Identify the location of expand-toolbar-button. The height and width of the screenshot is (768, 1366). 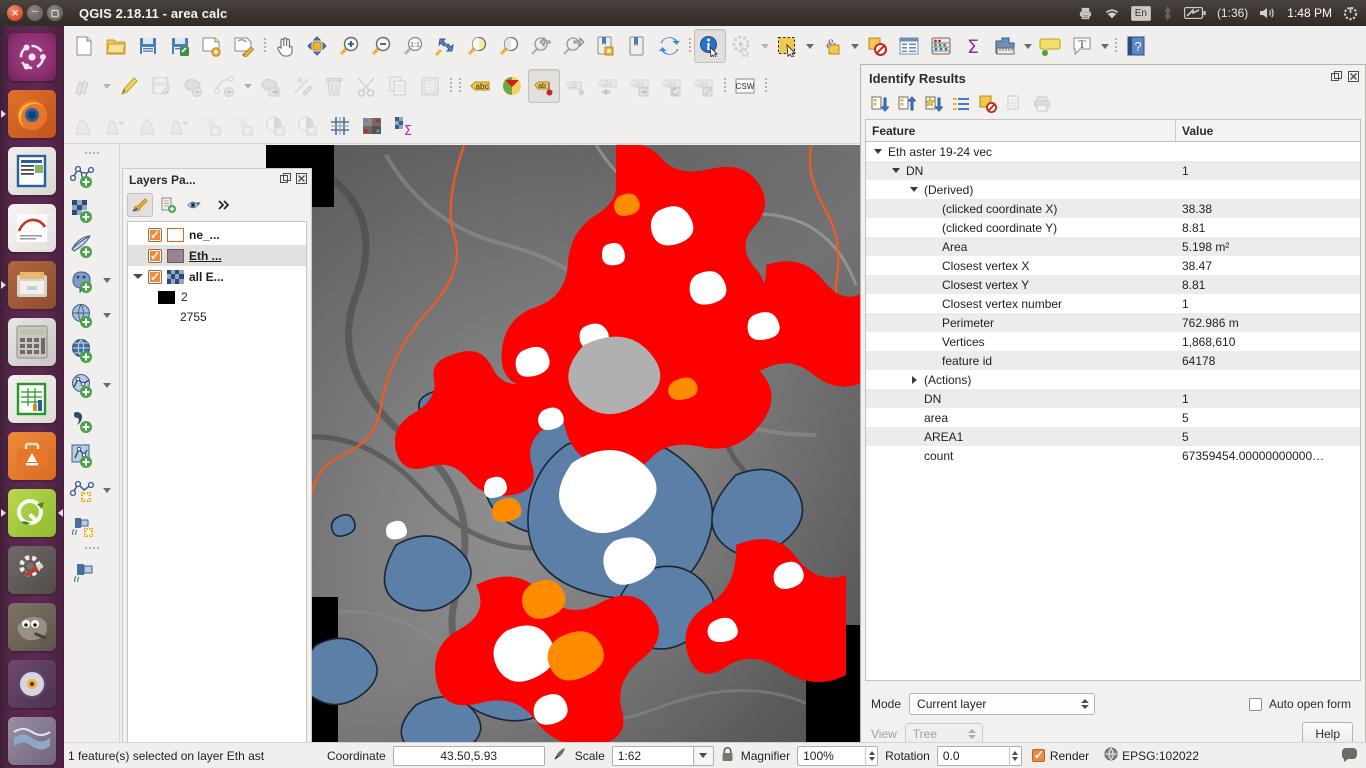
(224, 205).